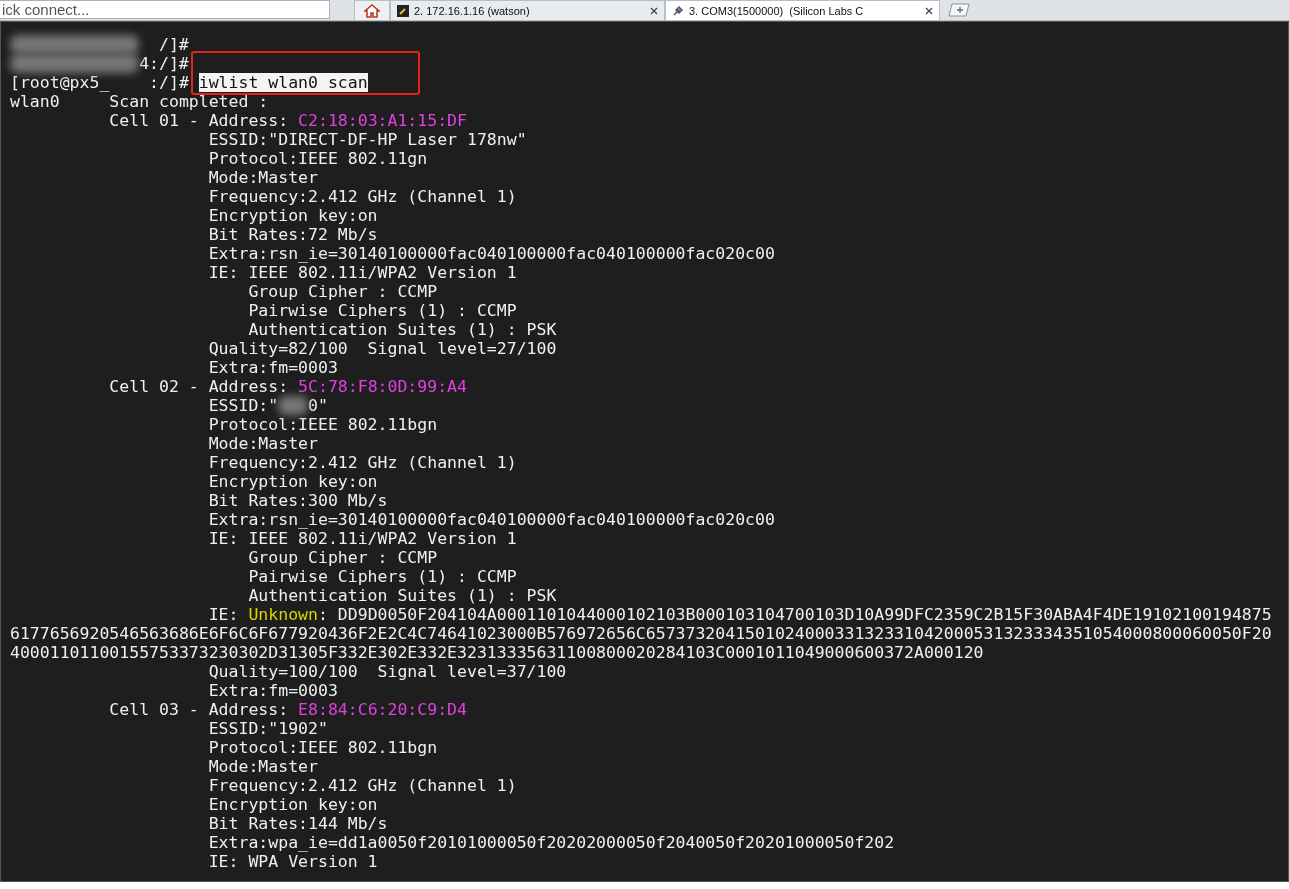 The image size is (1289, 889). Describe the element at coordinates (317, 158) in the screenshot. I see `terminal-text: Protocol:IEEE 802.11gn` at that location.